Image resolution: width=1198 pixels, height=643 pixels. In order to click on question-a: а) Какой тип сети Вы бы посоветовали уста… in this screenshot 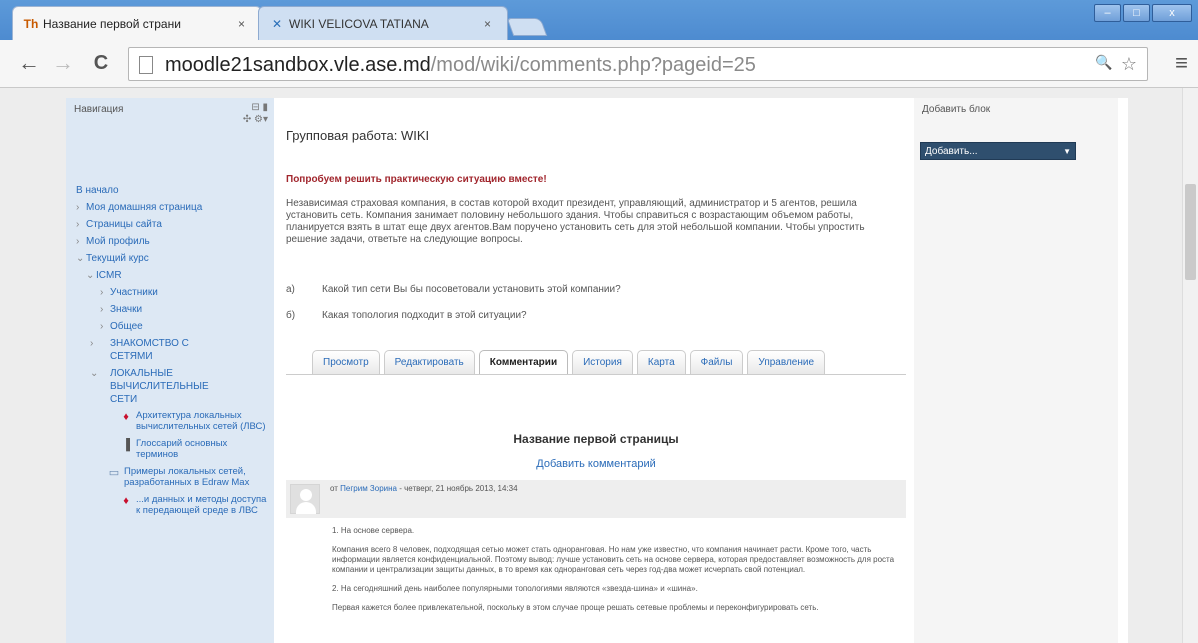, I will do `click(453, 289)`.